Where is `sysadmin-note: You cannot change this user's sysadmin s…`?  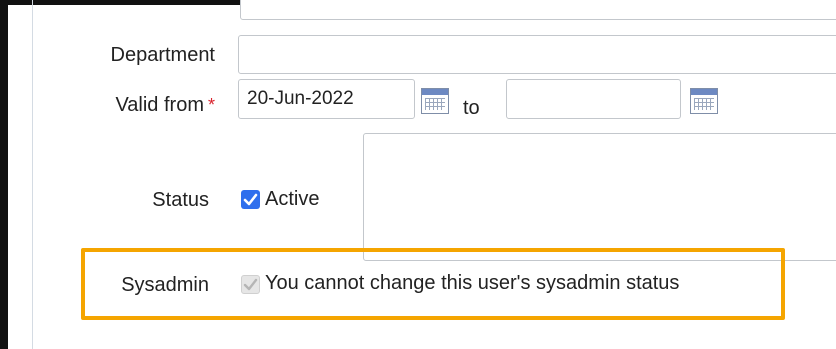 sysadmin-note: You cannot change this user's sysadmin s… is located at coordinates (472, 283).